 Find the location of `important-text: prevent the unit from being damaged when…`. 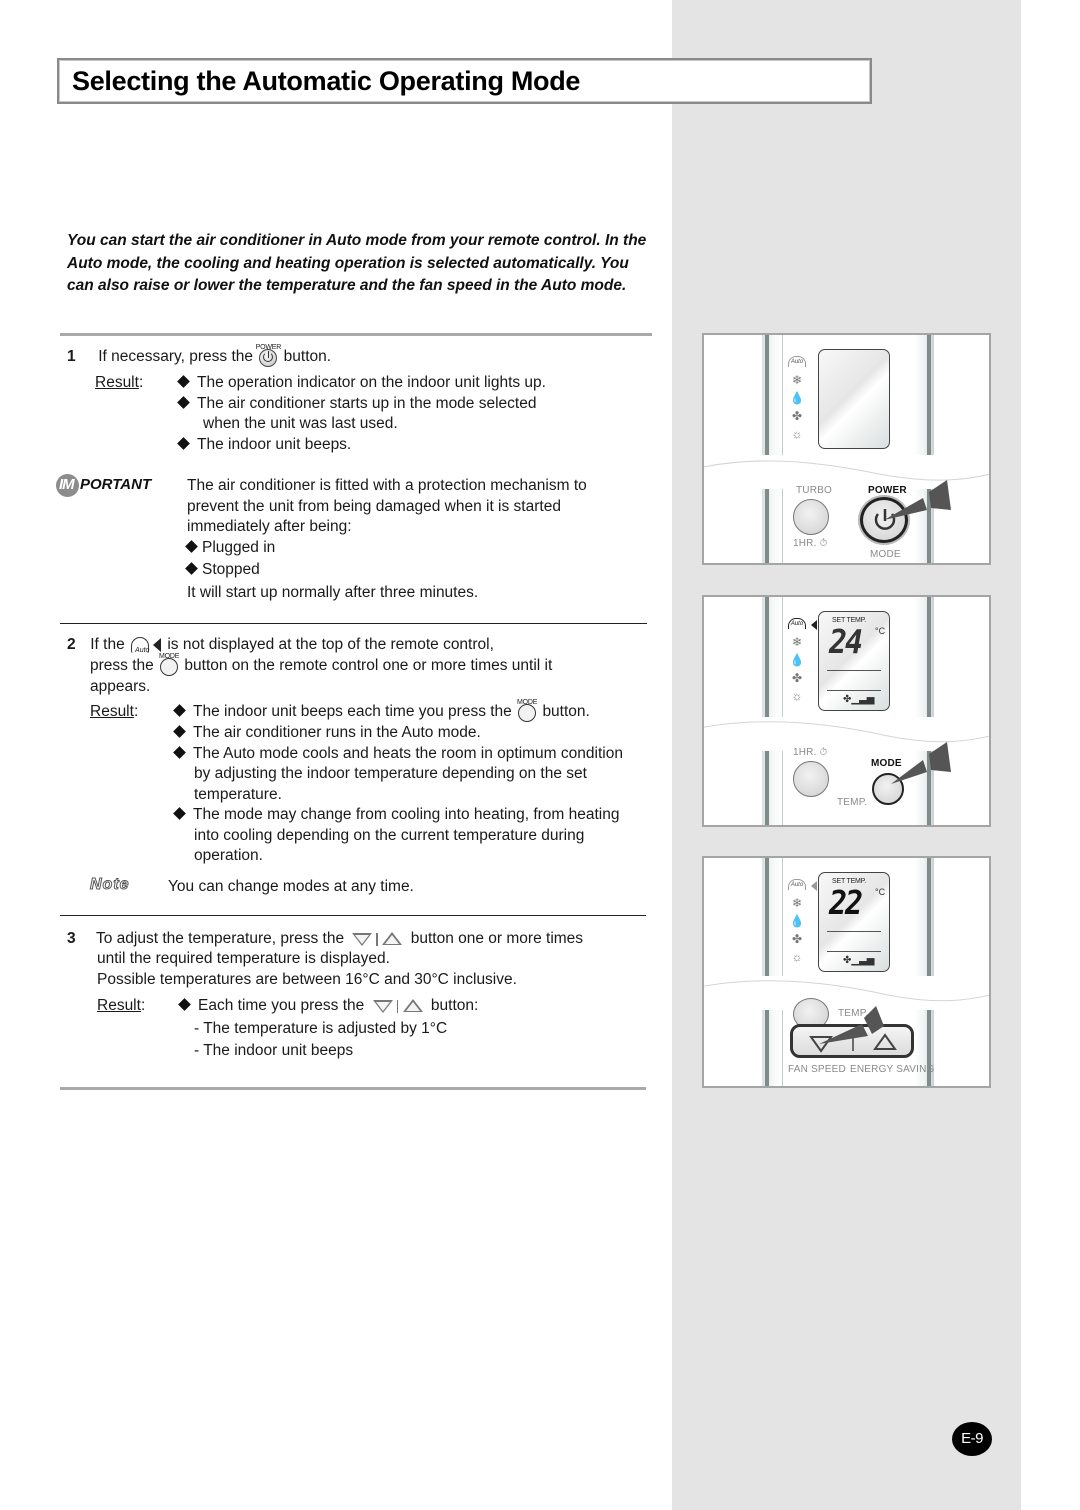

important-text: prevent the unit from being damaged when… is located at coordinates (374, 506).